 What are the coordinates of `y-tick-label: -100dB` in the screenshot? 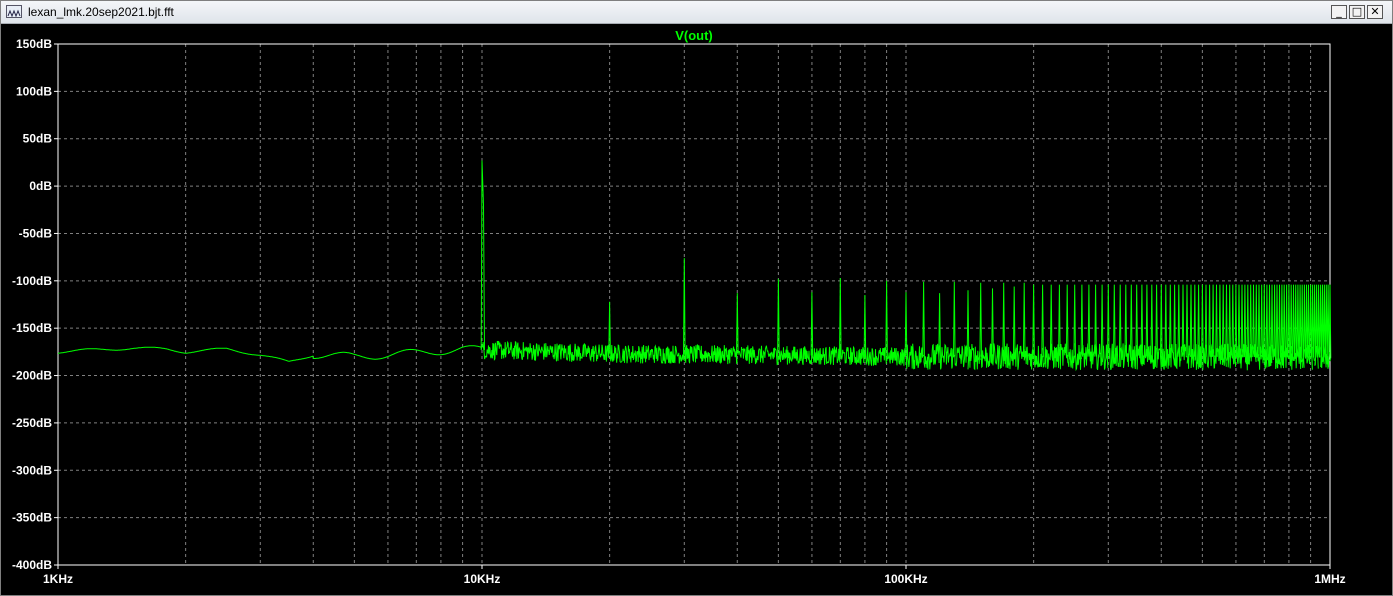 It's located at (32, 281).